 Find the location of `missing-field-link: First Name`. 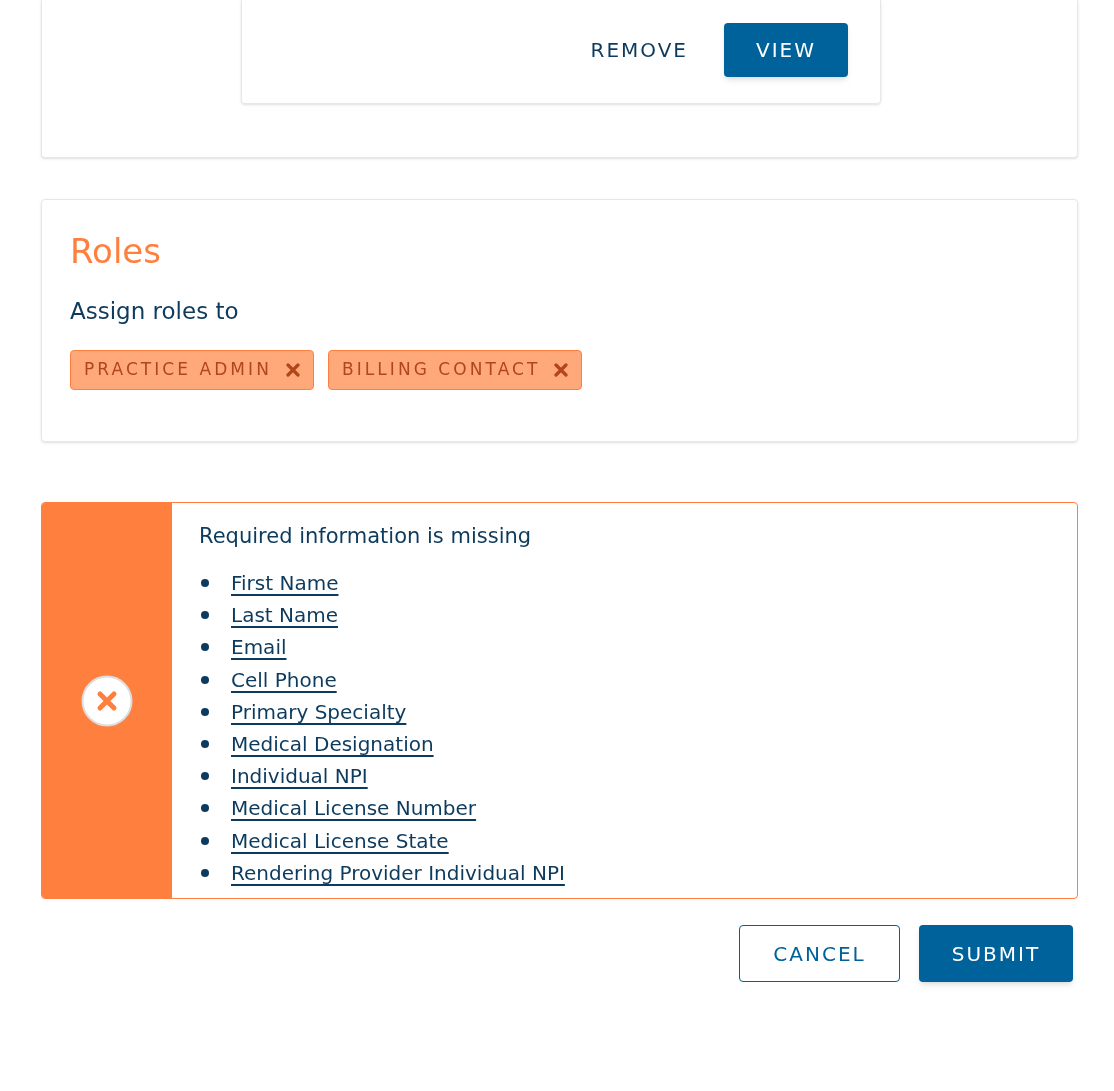

missing-field-link: First Name is located at coordinates (285, 583).